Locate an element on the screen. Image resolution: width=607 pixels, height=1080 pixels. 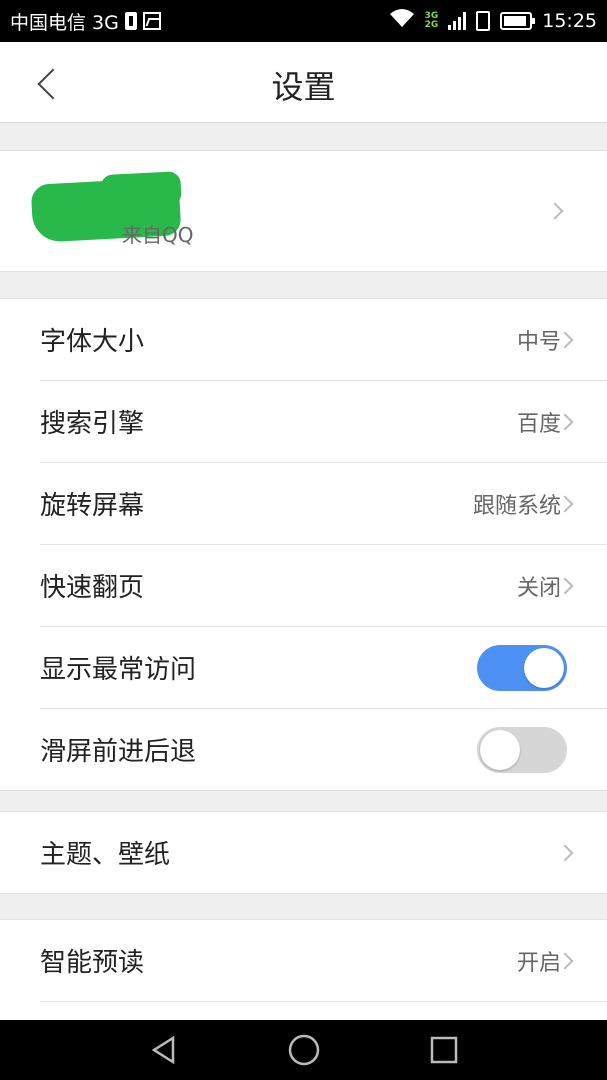
setting-label: 搜索引擎 is located at coordinates (92, 424).